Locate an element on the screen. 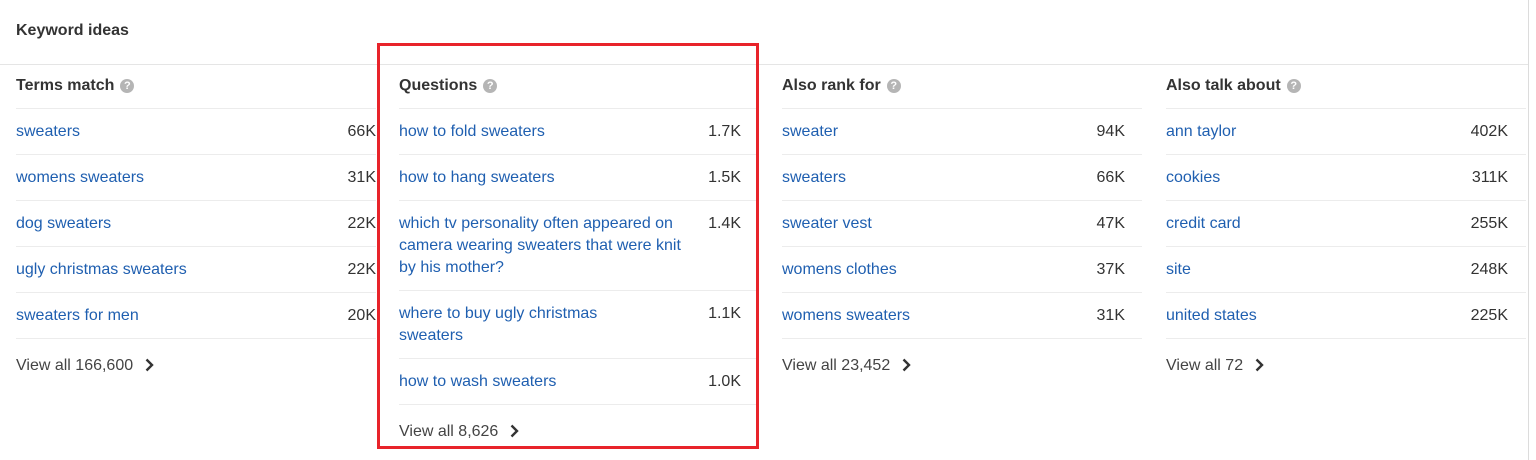 The image size is (1536, 460). panel-header: Keyword ideas is located at coordinates (764, 32).